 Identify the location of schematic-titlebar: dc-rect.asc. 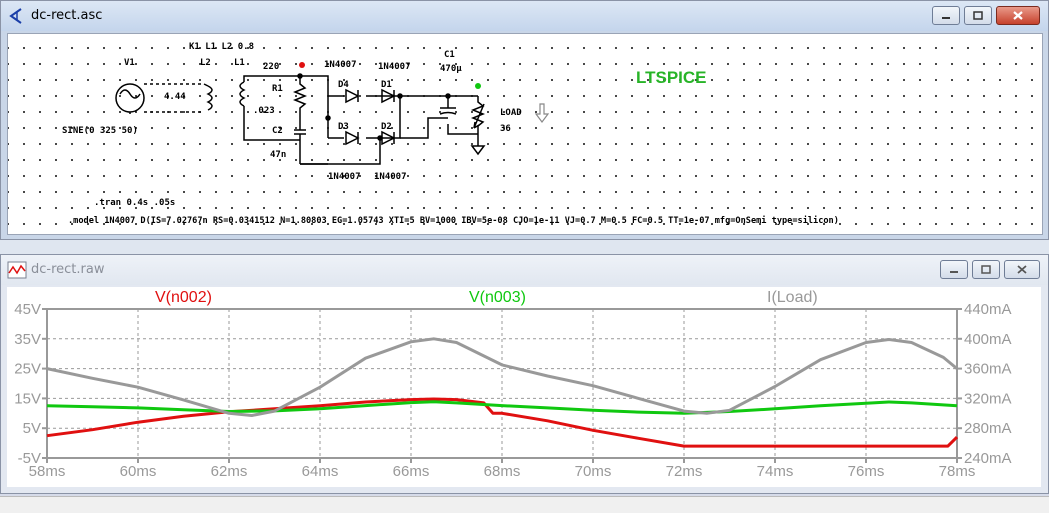
(524, 16).